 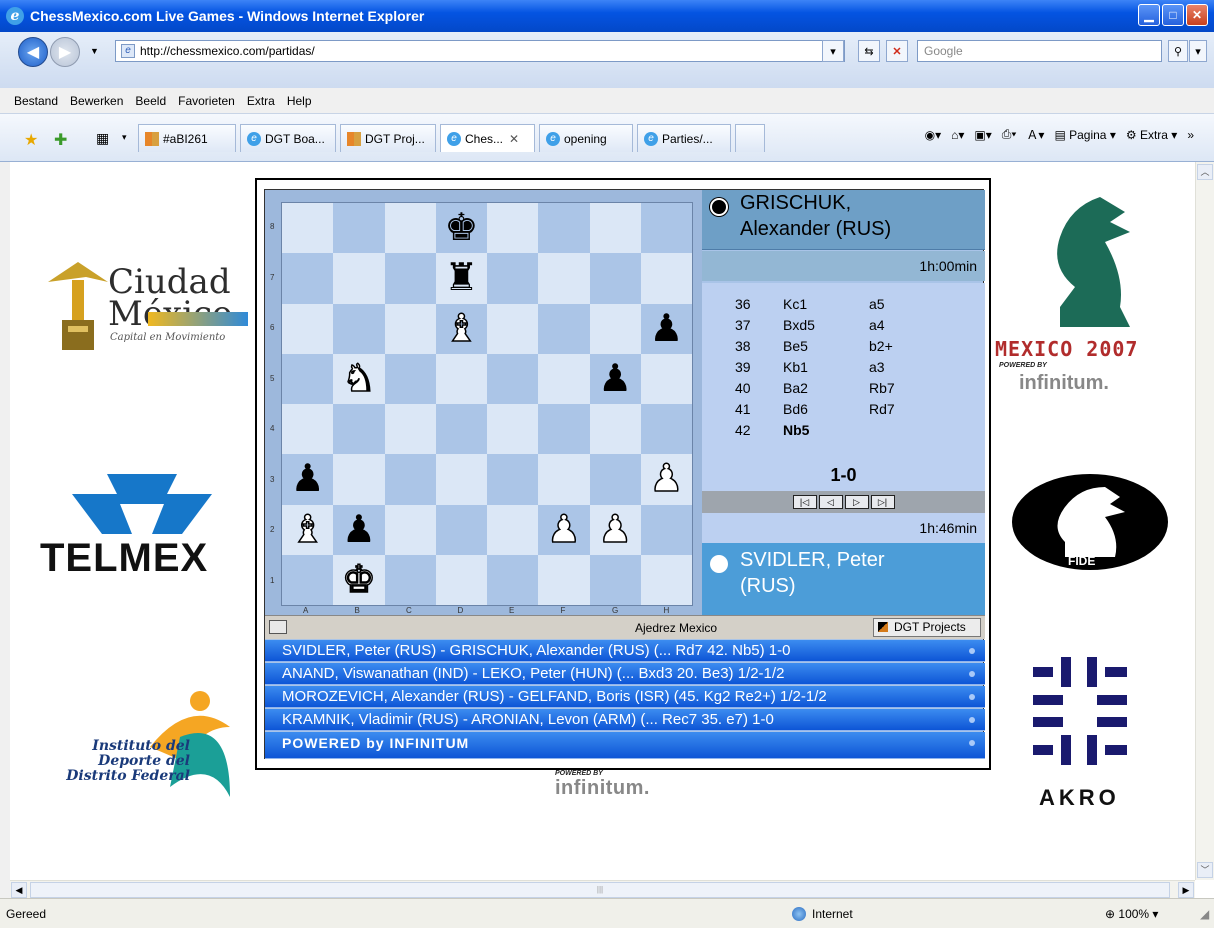 I want to click on horizontal-scroll-thumb: |||, so click(x=600, y=890).